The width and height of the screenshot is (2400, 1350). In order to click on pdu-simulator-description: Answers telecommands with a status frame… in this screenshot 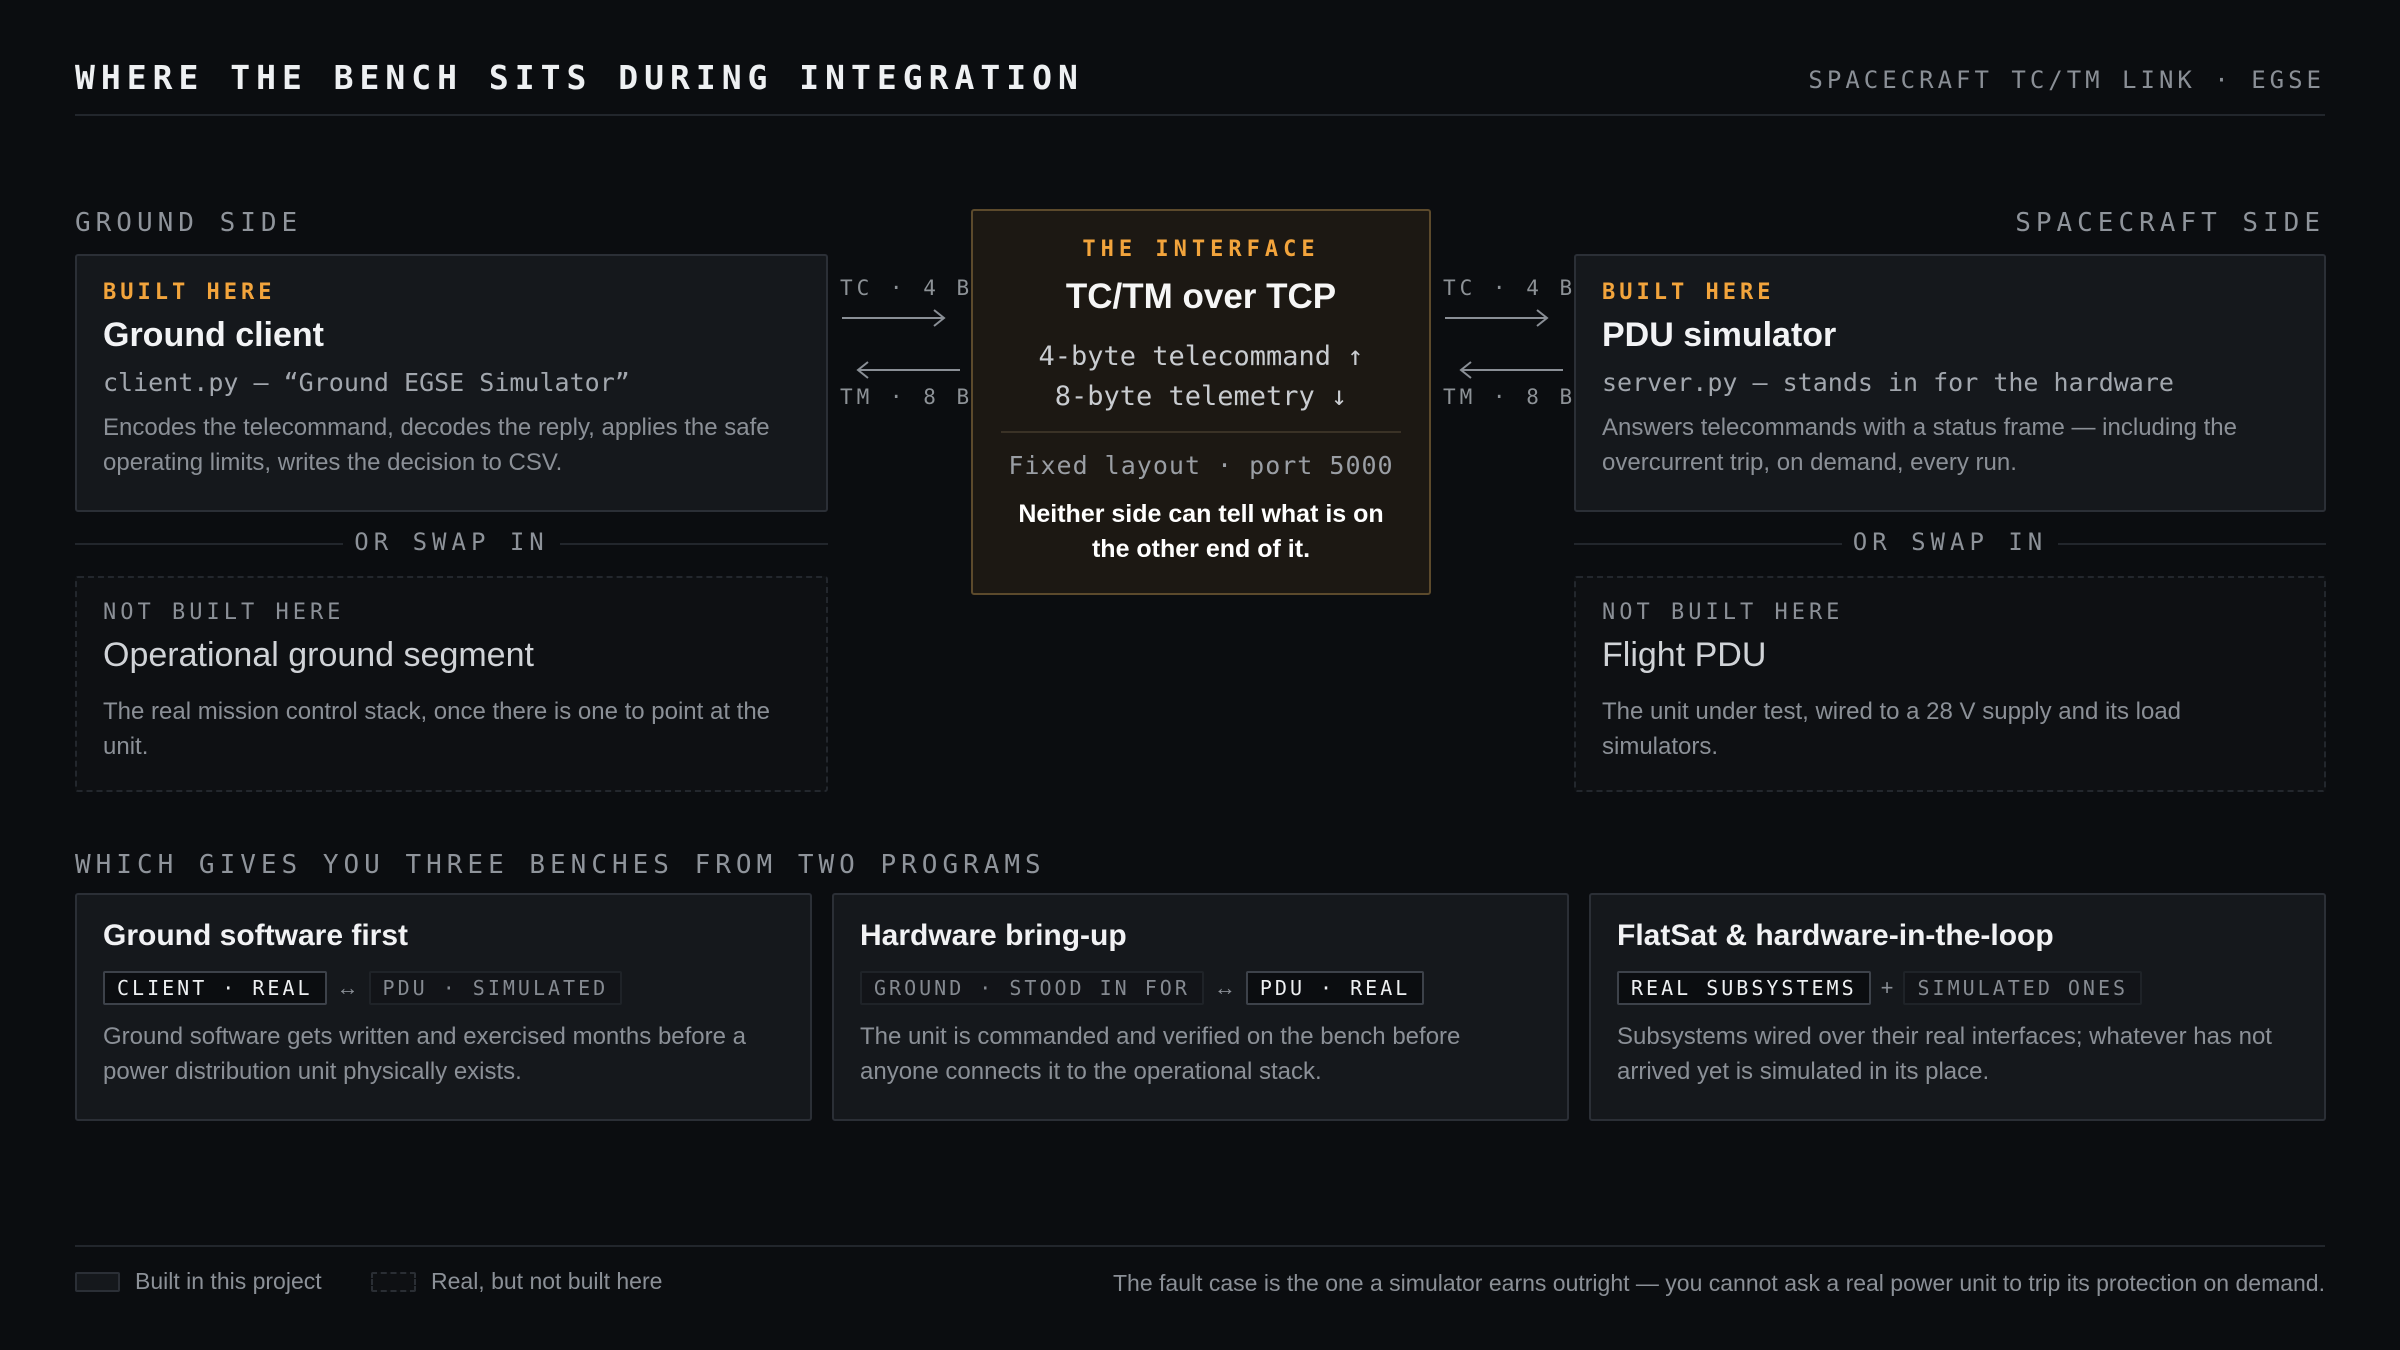, I will do `click(1919, 445)`.